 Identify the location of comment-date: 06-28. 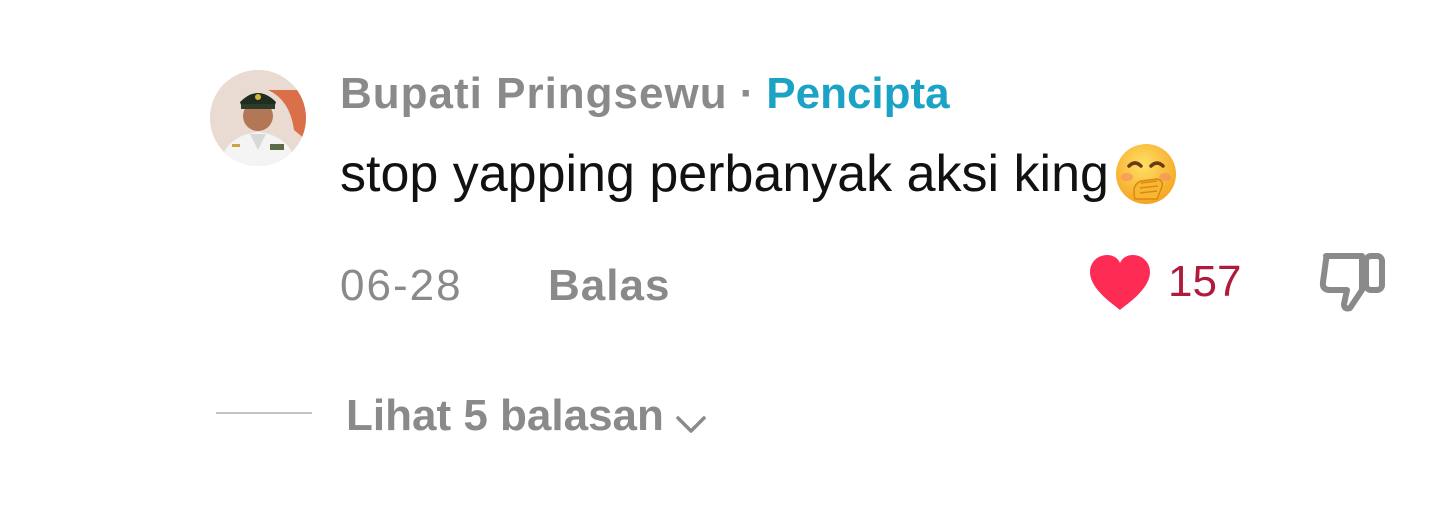
(401, 285).